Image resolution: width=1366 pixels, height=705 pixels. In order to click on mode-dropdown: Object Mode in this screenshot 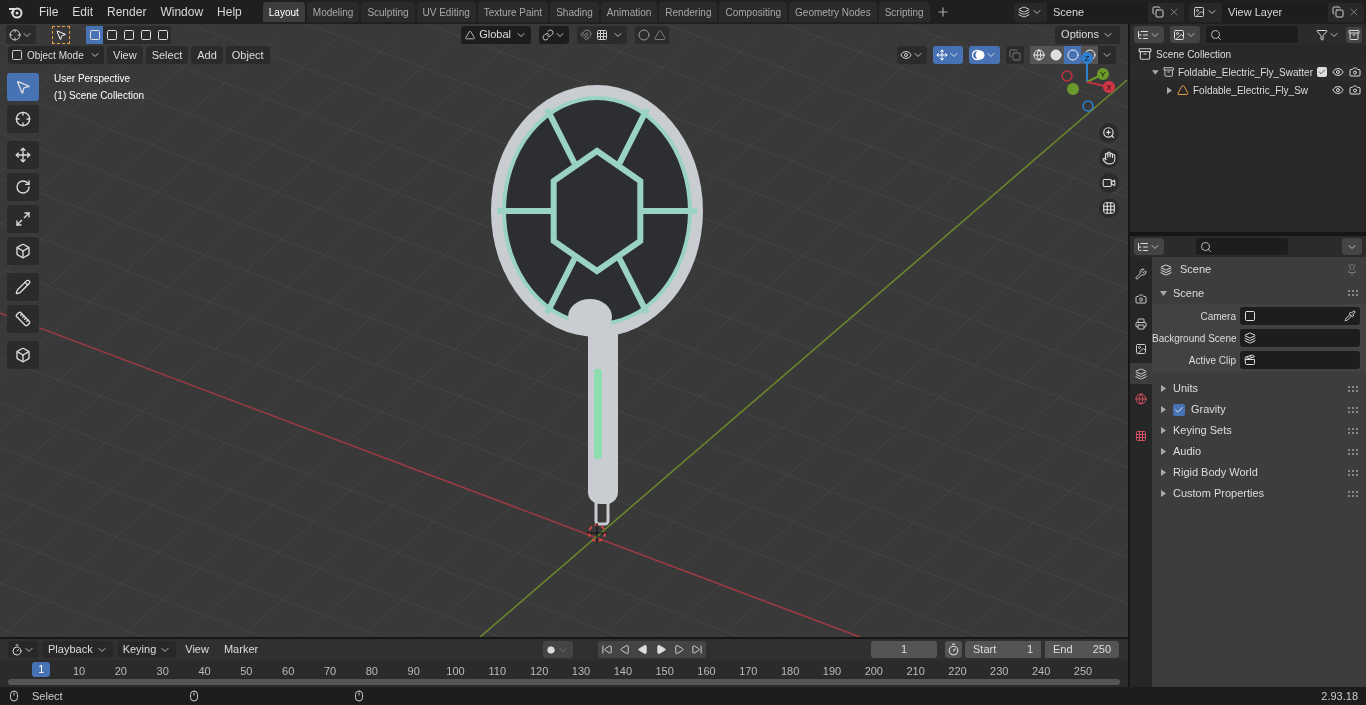, I will do `click(56, 55)`.